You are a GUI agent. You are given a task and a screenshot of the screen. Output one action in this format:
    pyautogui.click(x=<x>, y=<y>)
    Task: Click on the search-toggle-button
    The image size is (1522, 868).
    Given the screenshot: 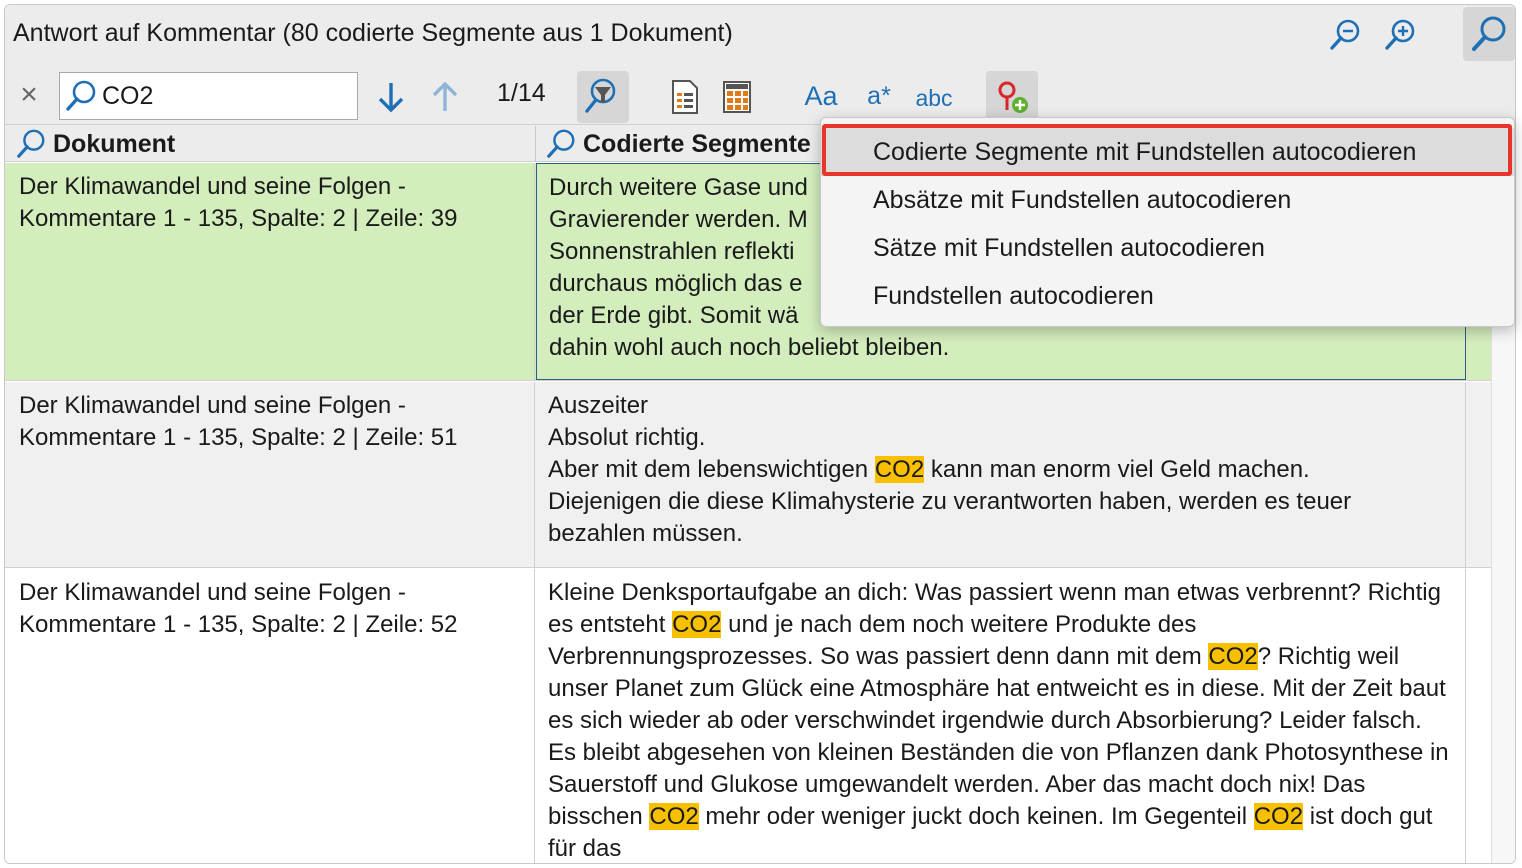 What is the action you would take?
    pyautogui.click(x=1489, y=34)
    